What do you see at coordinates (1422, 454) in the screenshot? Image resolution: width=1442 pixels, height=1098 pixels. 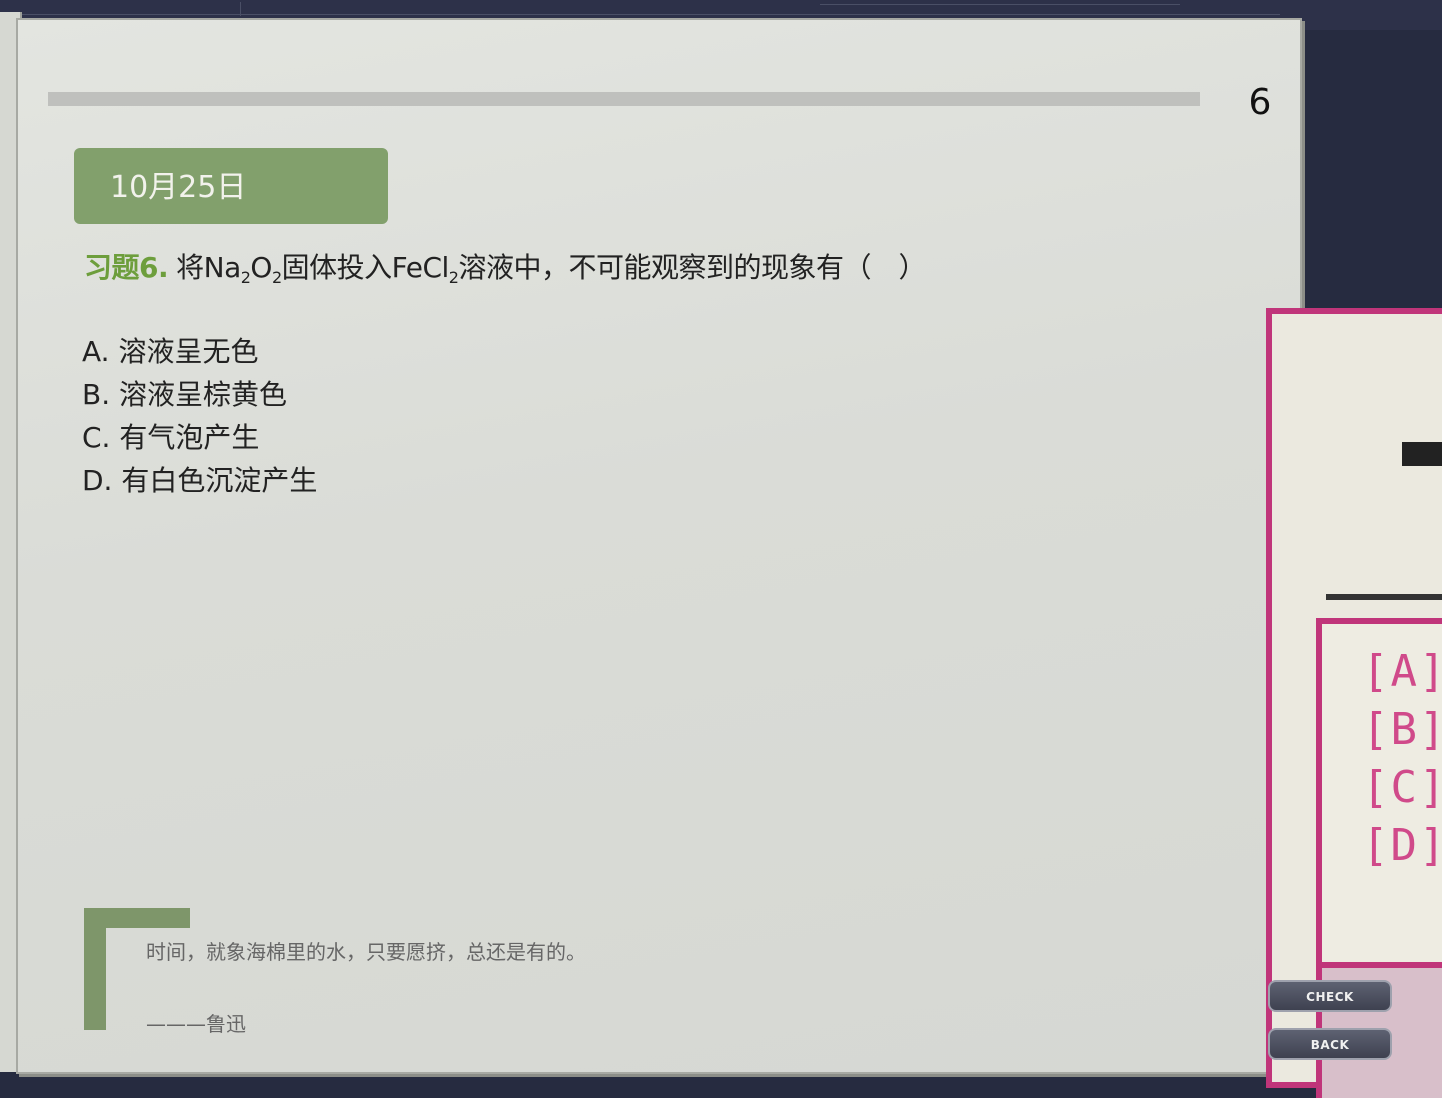 I see `panel-dash` at bounding box center [1422, 454].